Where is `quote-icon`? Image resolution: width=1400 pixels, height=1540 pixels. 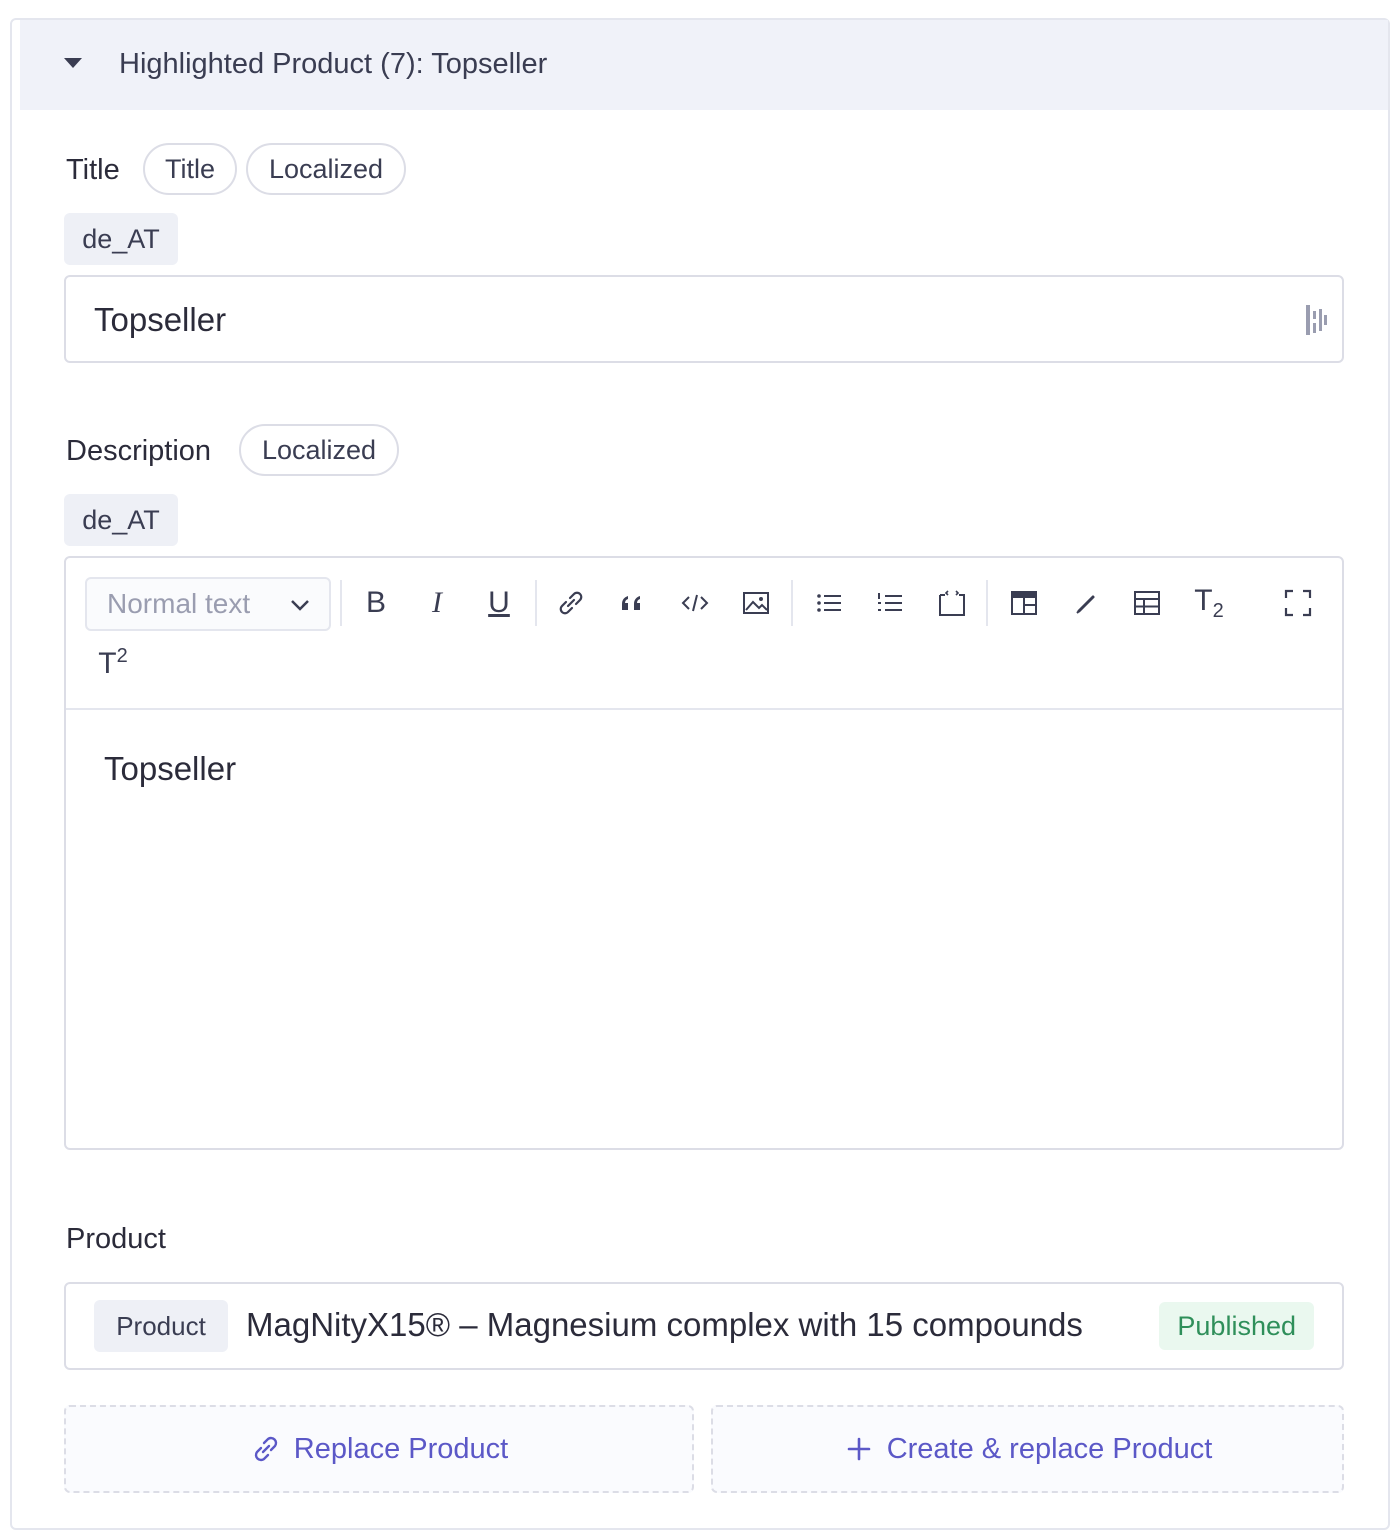
quote-icon is located at coordinates (631, 603).